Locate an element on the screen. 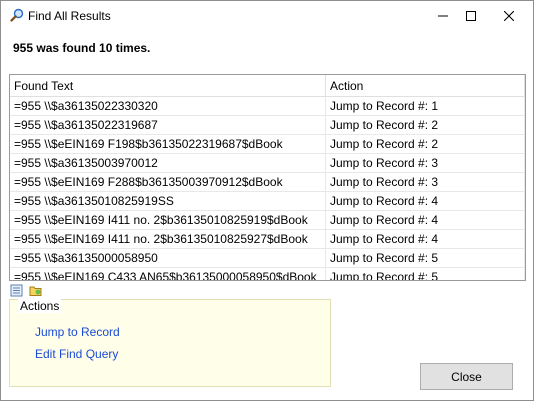 This screenshot has height=401, width=534. title-bar: Find All Results is located at coordinates (267, 16).